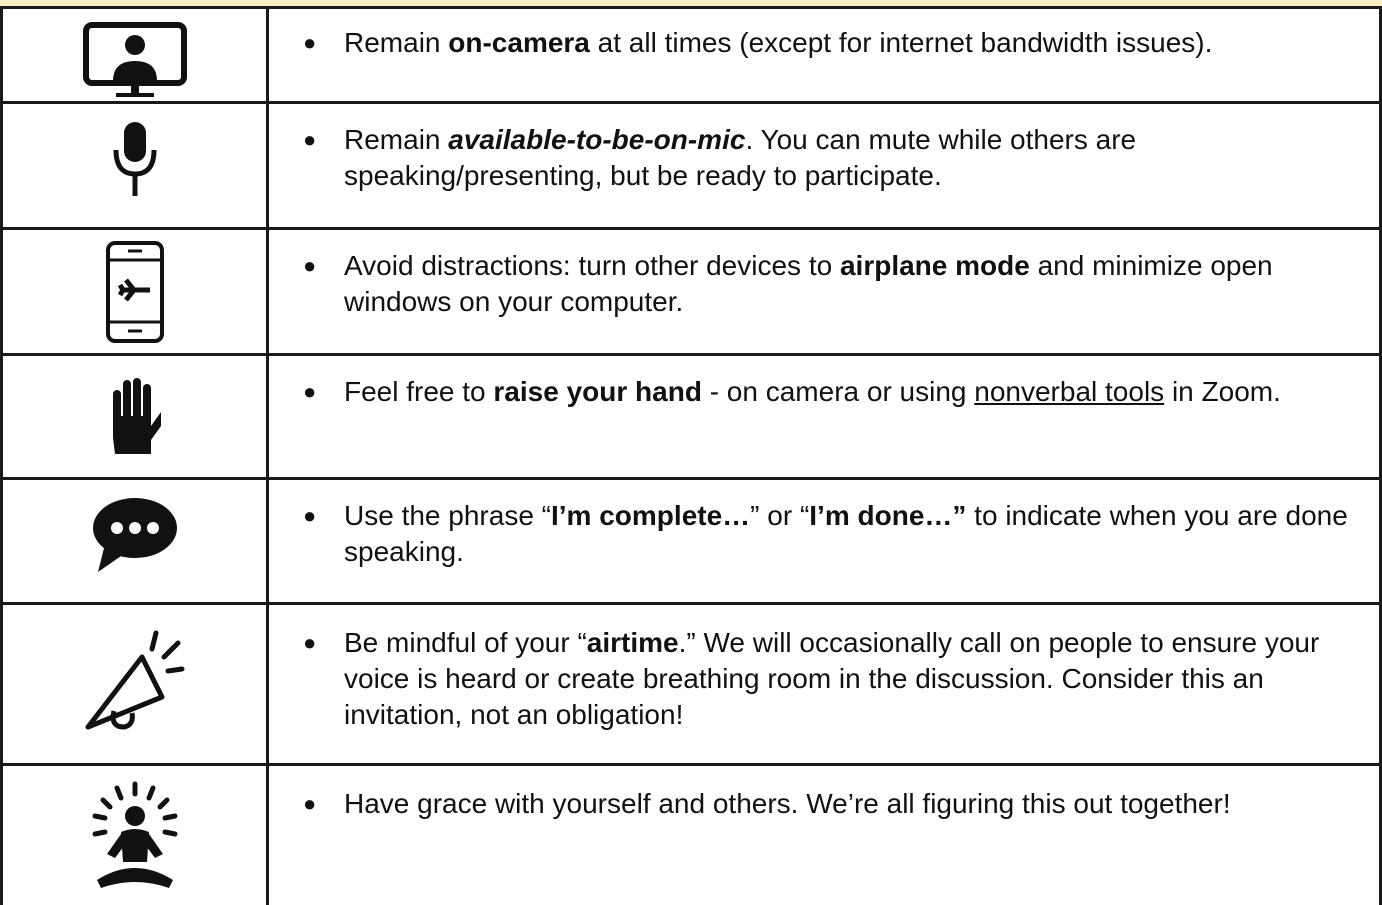 The height and width of the screenshot is (905, 1382). Describe the element at coordinates (1069, 391) in the screenshot. I see `norm-text-segment: nonverbal tools` at that location.